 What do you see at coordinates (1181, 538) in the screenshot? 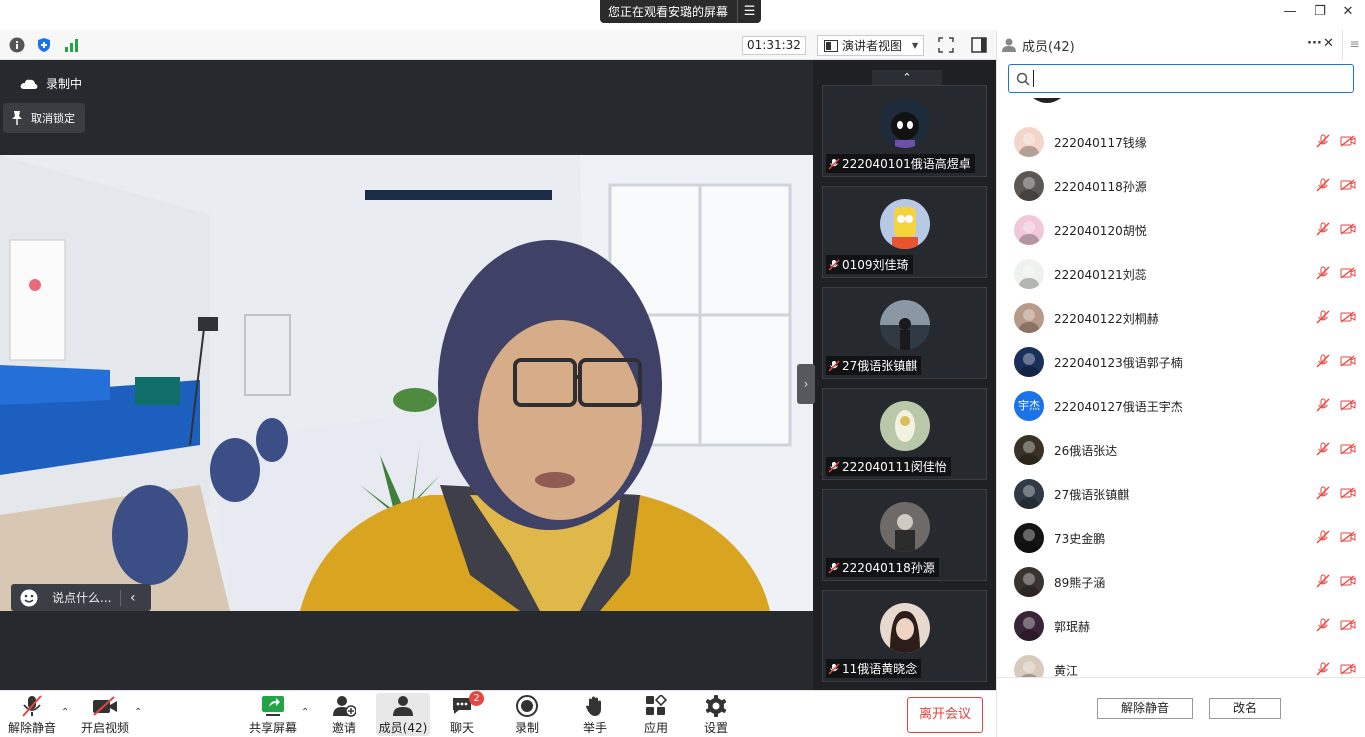
I see `member-row: 73史金鹏` at bounding box center [1181, 538].